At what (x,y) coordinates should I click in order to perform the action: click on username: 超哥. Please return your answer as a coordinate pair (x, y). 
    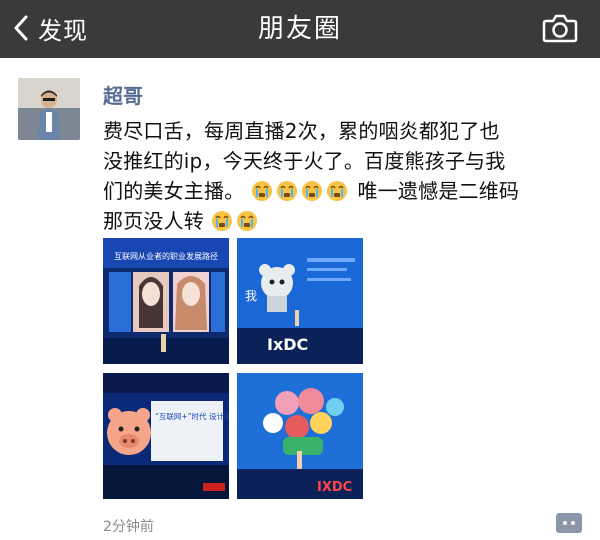
    Looking at the image, I should click on (123, 94).